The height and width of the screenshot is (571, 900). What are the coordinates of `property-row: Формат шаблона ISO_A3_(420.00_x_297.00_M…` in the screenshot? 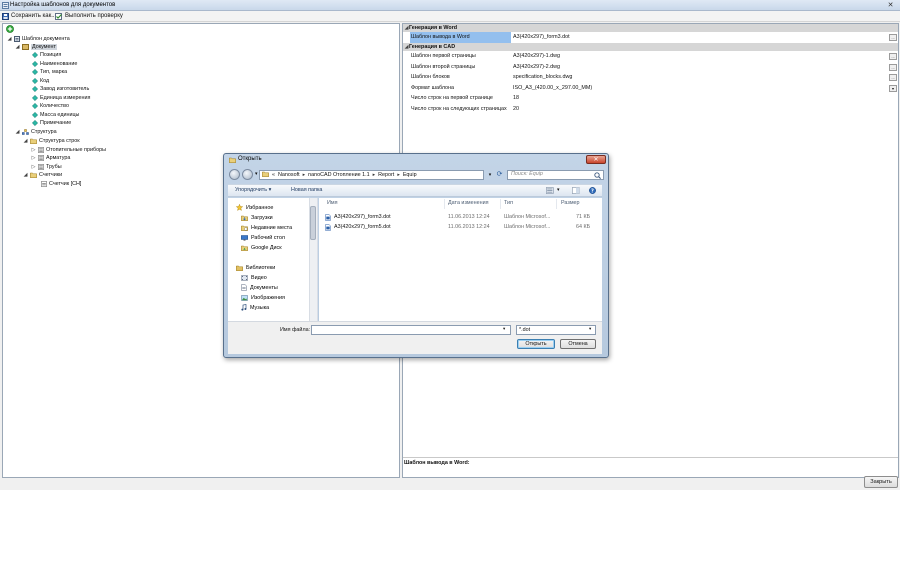 It's located at (650, 88).